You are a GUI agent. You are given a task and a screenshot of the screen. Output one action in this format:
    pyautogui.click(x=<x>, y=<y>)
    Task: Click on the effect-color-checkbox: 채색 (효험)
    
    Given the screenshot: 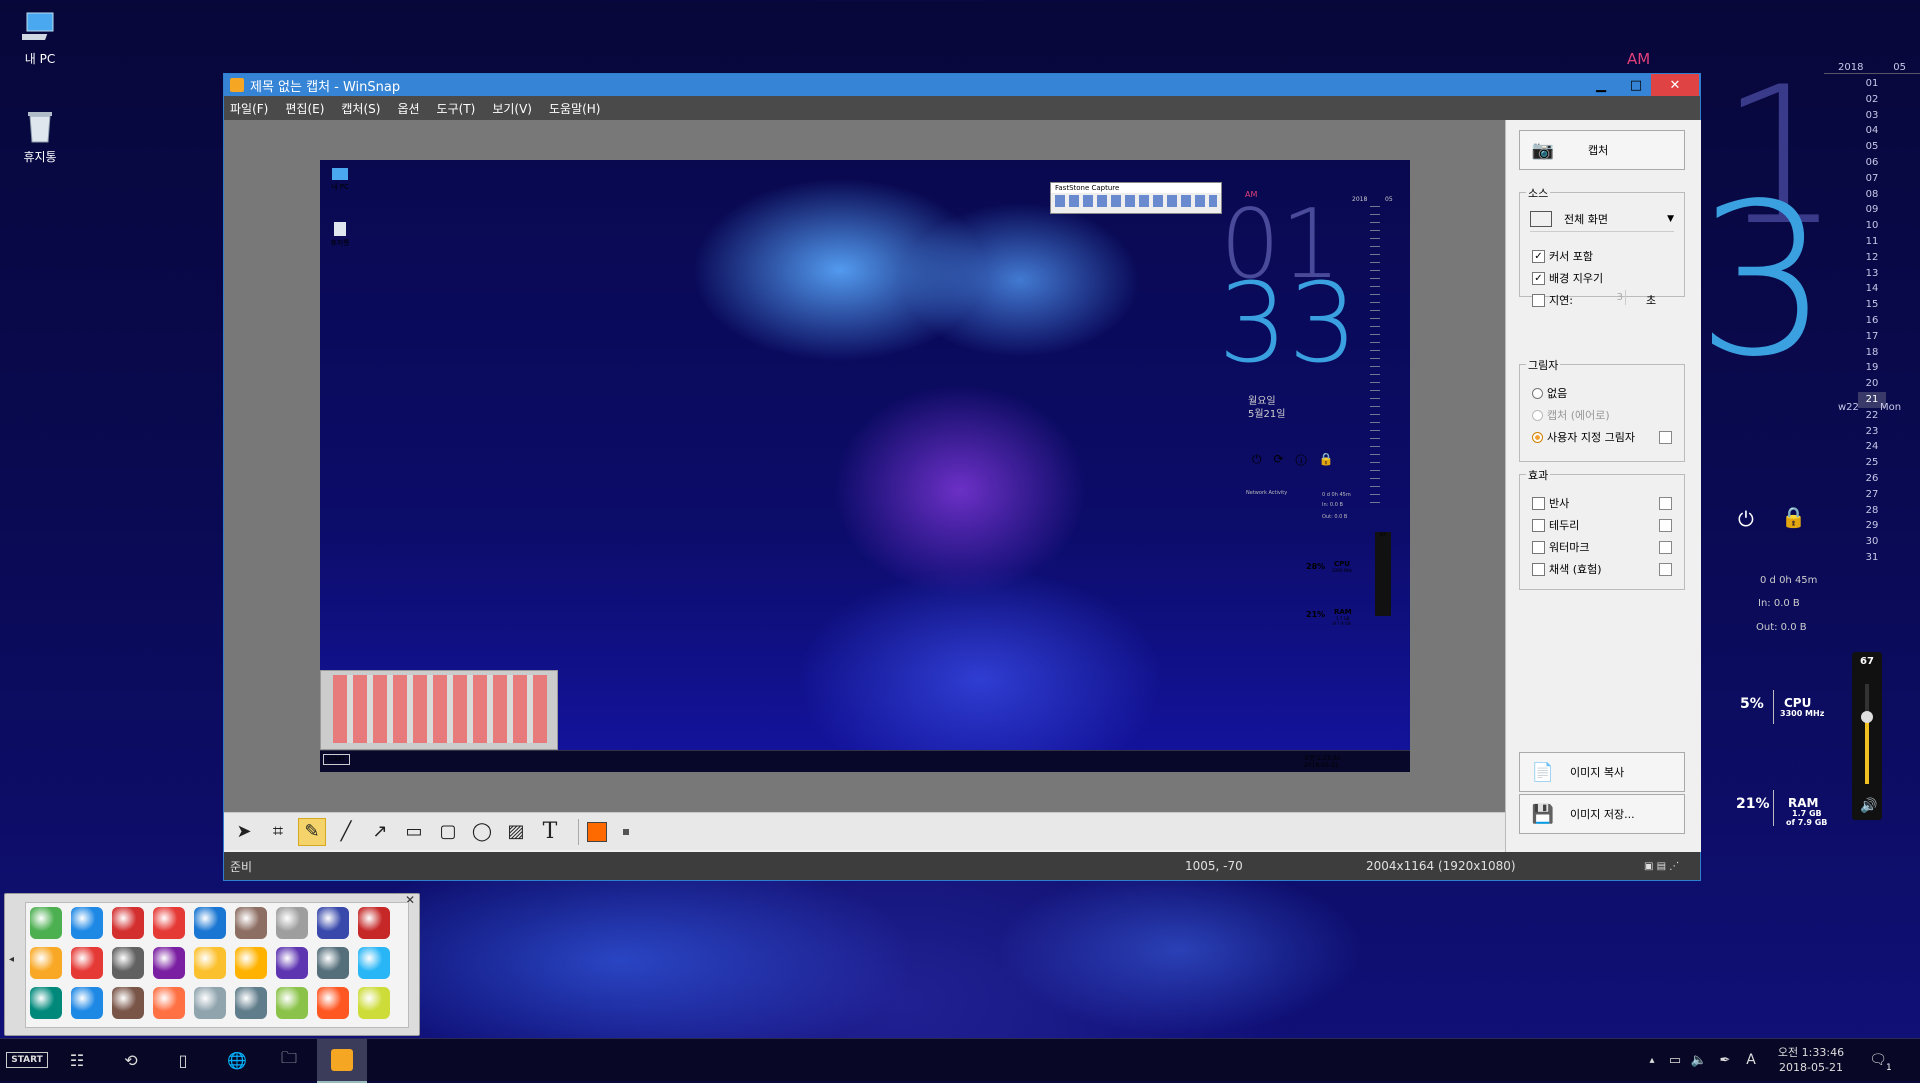 What is the action you would take?
    pyautogui.click(x=1567, y=569)
    